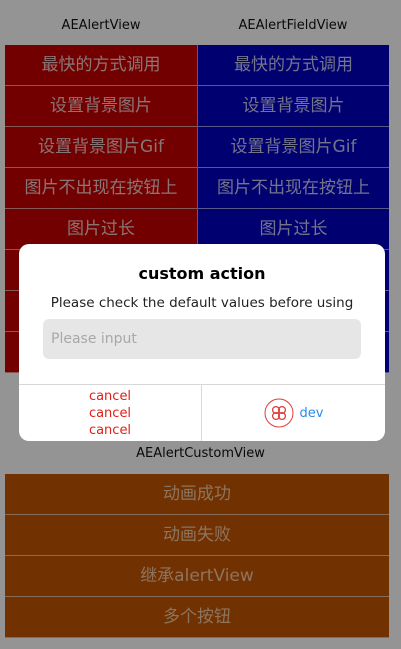  Describe the element at coordinates (110, 396) in the screenshot. I see `cancel-label-1: cancel` at that location.